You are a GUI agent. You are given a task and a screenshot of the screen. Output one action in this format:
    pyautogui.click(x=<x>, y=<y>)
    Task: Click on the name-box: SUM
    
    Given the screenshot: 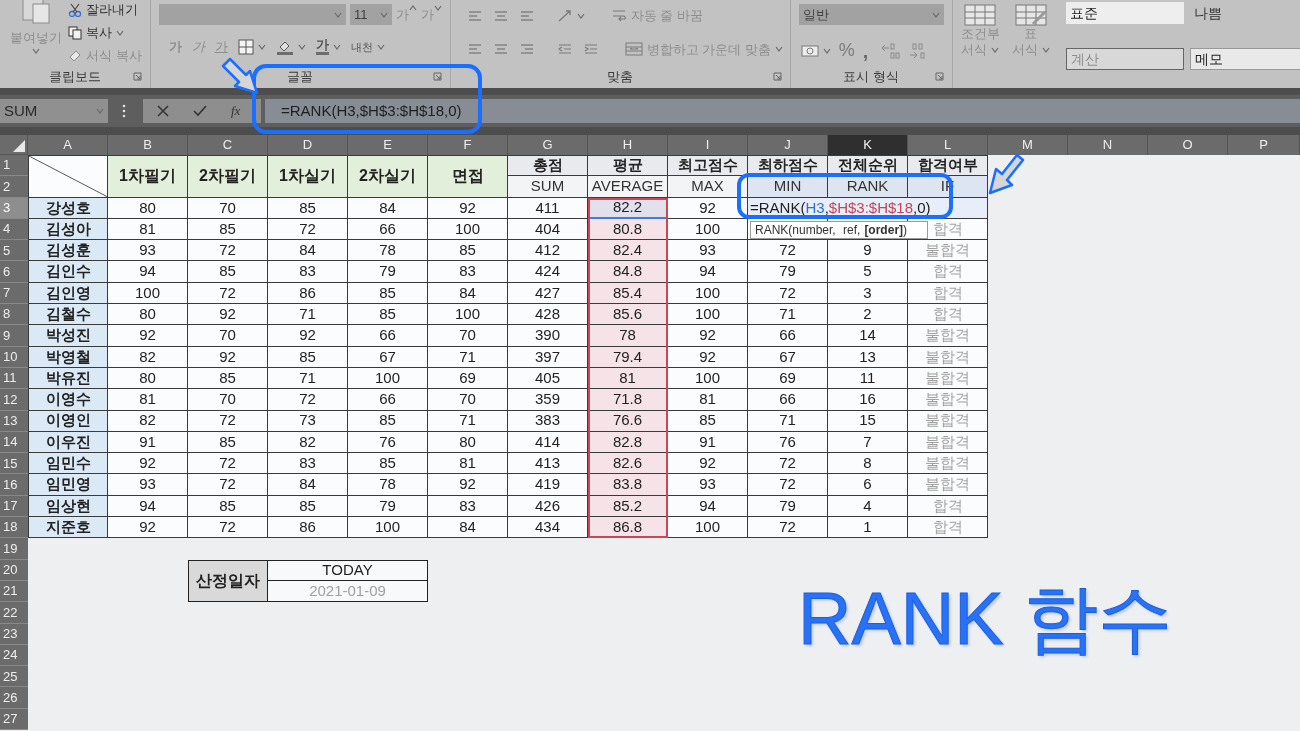 What is the action you would take?
    pyautogui.click(x=54, y=111)
    